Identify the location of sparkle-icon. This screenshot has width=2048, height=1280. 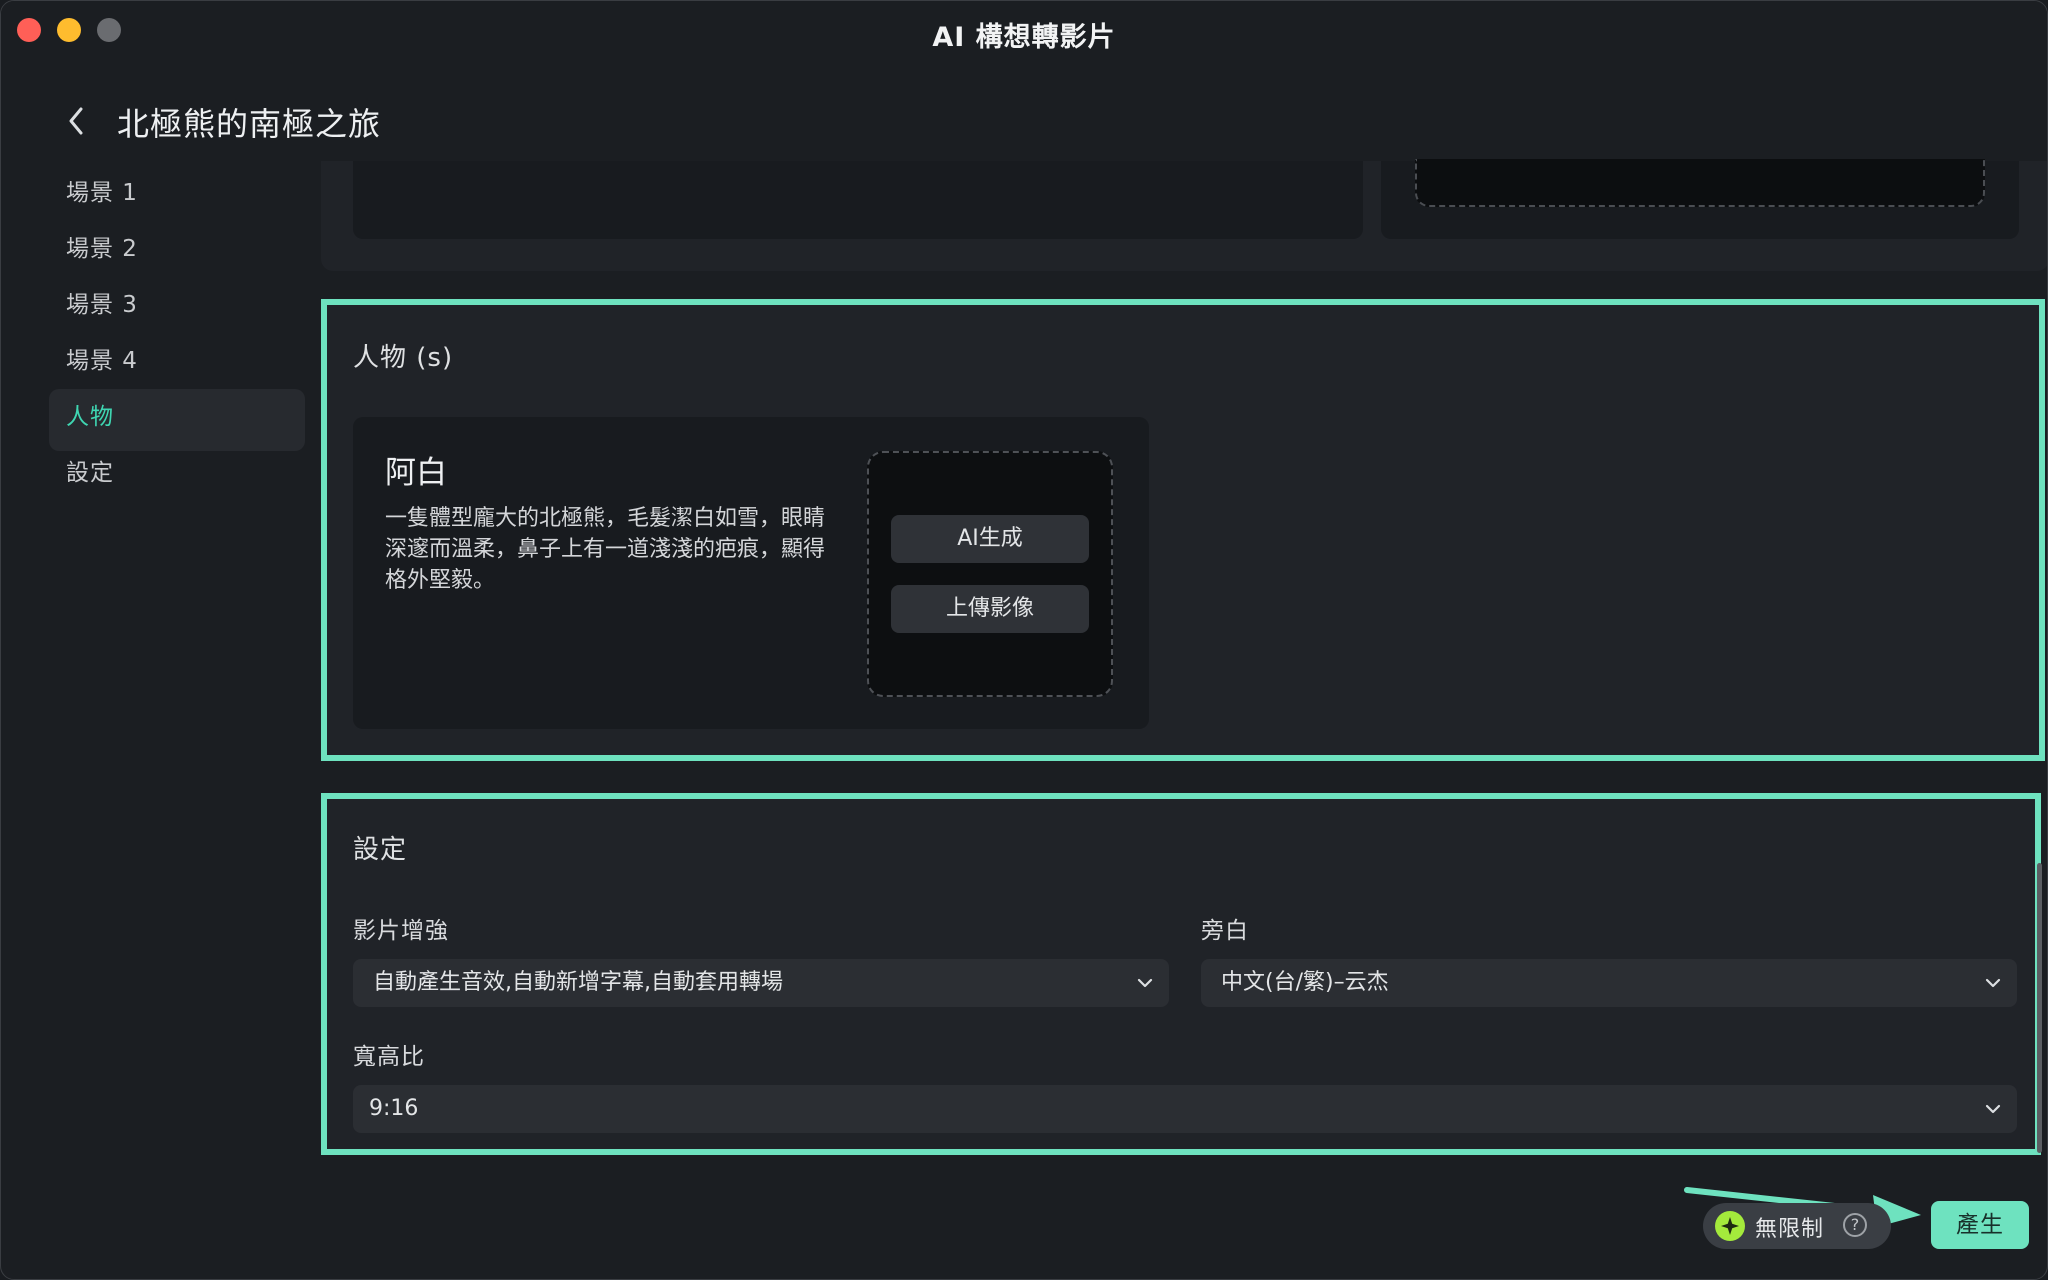
(1730, 1226).